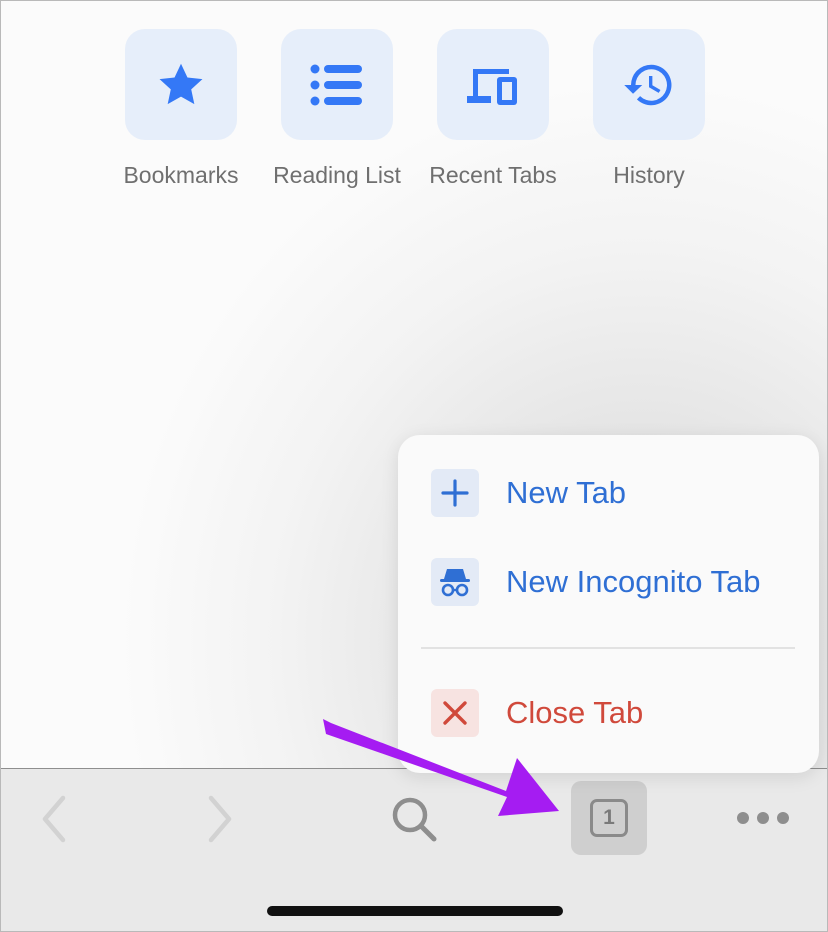 Image resolution: width=828 pixels, height=932 pixels. I want to click on shortcut-recent-tabs: Recent Tabs, so click(493, 109).